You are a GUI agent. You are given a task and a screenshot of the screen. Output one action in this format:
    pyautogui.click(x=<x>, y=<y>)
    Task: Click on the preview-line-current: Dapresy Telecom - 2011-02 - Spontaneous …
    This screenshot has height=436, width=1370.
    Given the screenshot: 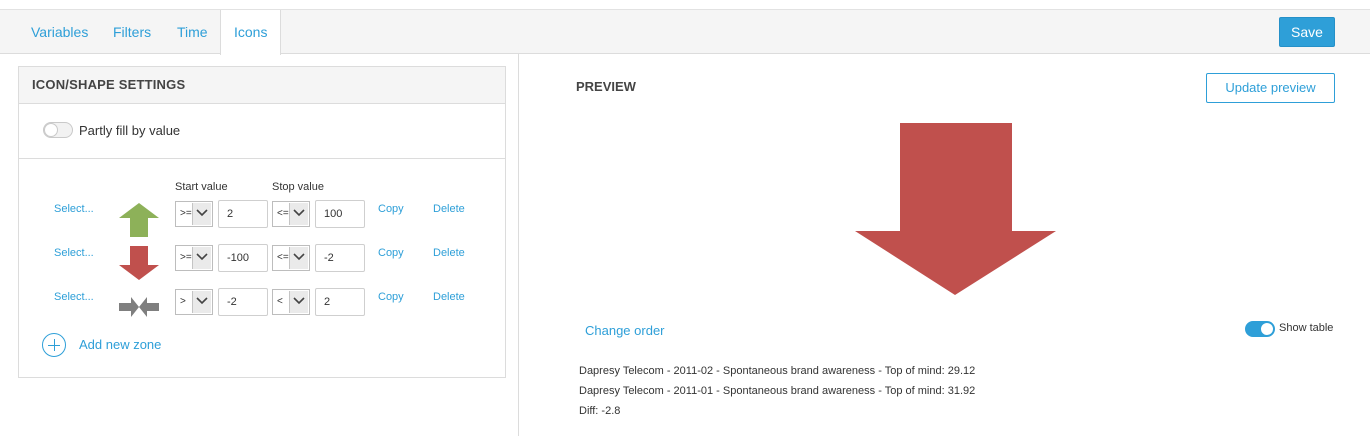 What is the action you would take?
    pyautogui.click(x=777, y=371)
    